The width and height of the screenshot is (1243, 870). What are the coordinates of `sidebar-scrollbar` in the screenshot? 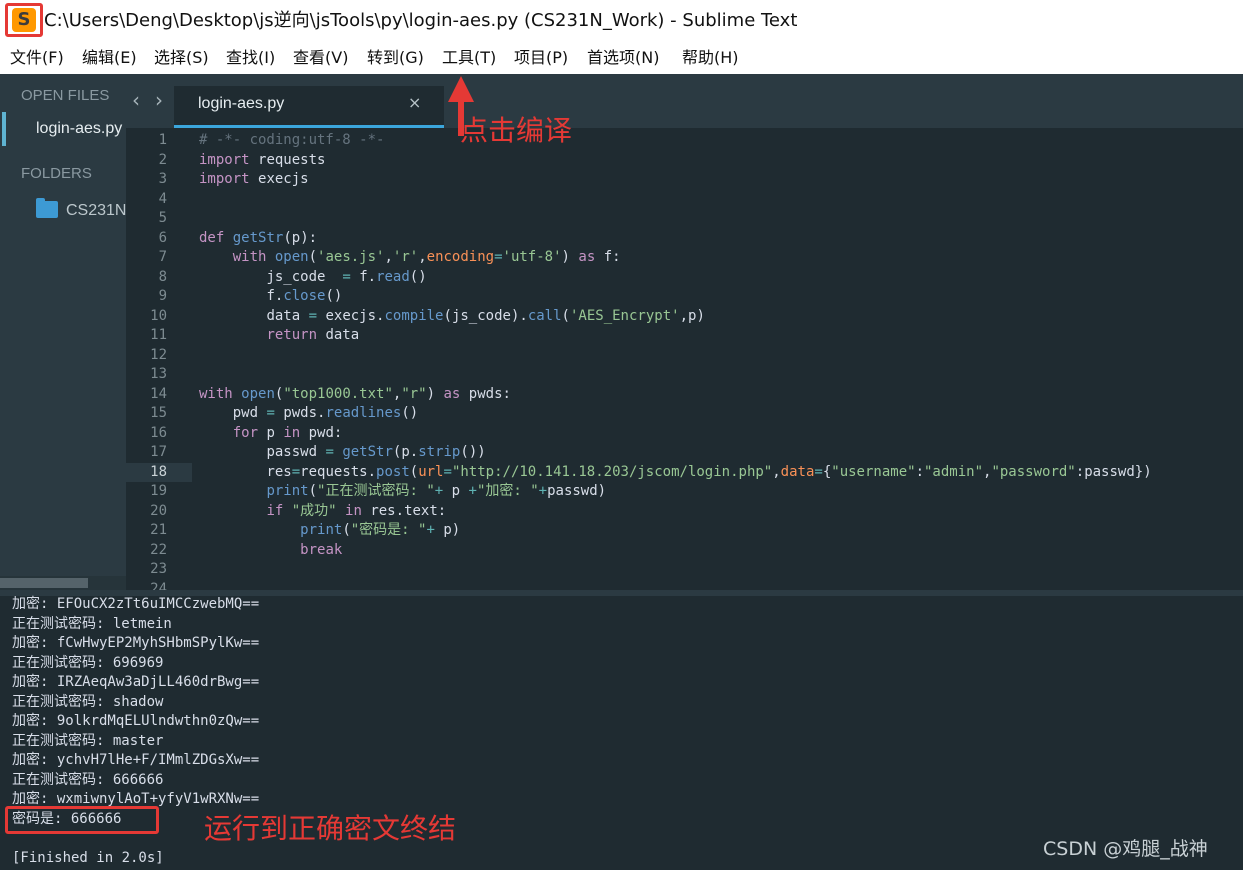 It's located at (63, 583).